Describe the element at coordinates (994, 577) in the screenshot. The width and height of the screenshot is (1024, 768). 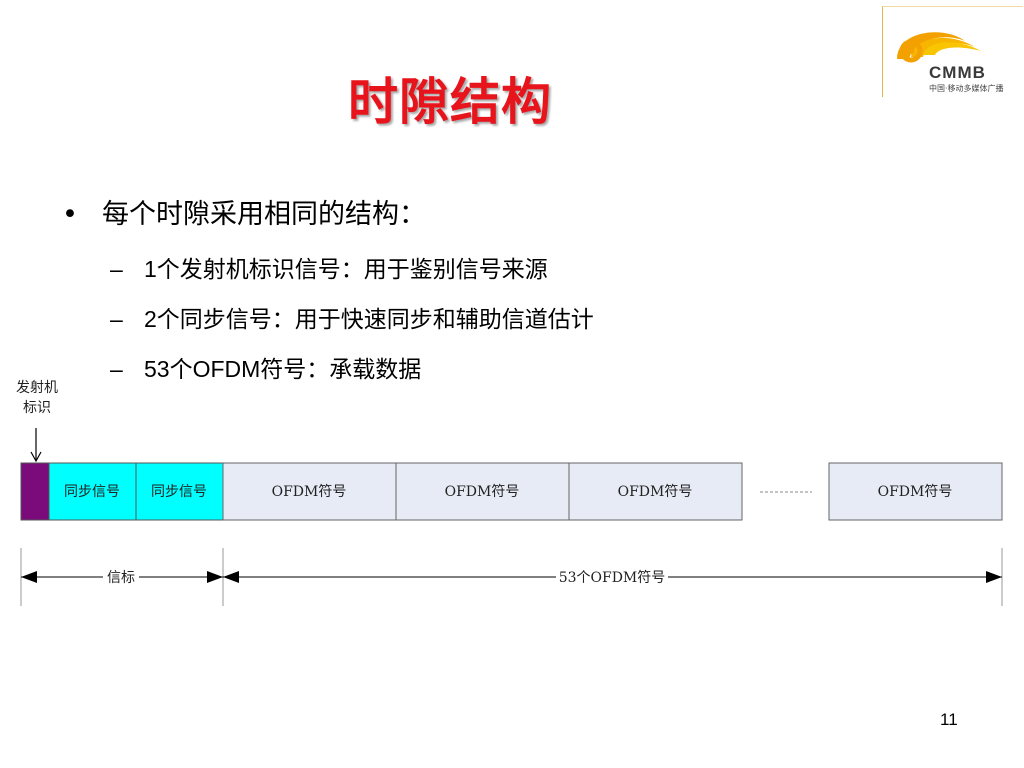
I see `ofdm-arrow-right-icon` at that location.